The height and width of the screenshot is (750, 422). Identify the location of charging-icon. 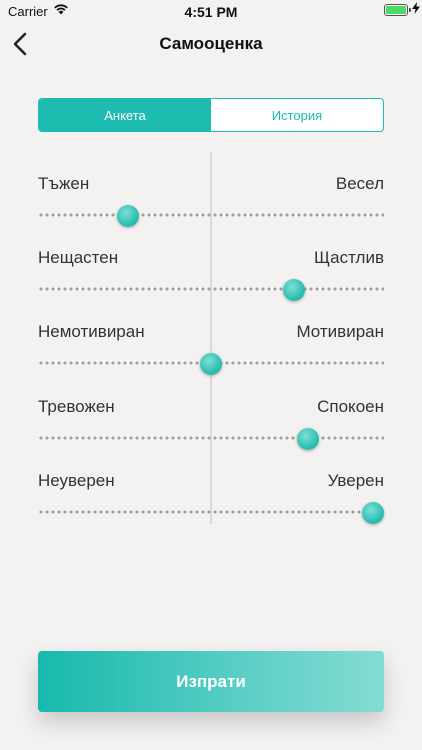
(416, 9).